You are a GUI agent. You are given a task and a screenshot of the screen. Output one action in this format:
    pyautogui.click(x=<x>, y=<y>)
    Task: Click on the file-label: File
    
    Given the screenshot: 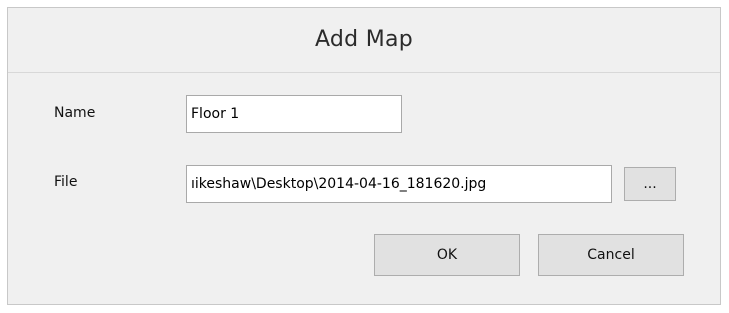 What is the action you would take?
    pyautogui.click(x=66, y=182)
    